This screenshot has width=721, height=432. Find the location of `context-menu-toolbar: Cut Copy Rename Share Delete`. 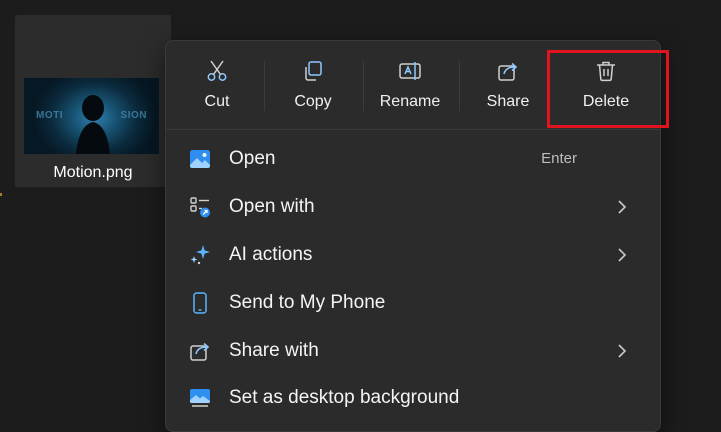

context-menu-toolbar: Cut Copy Rename Share Delete is located at coordinates (417, 85).